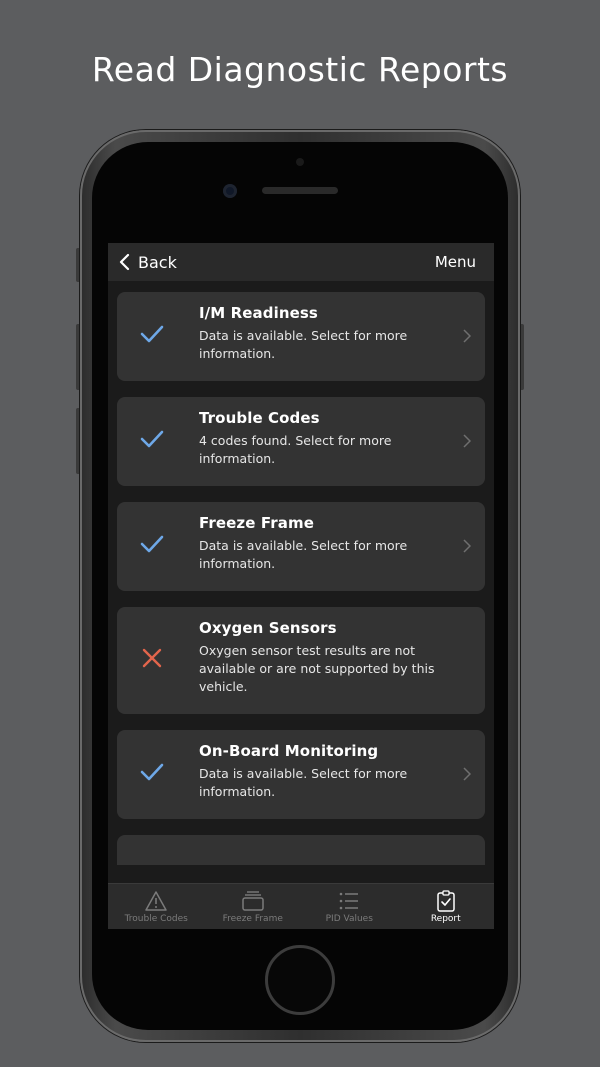 The width and height of the screenshot is (600, 1067). Describe the element at coordinates (256, 523) in the screenshot. I see `report-title: Freeze Frame` at that location.